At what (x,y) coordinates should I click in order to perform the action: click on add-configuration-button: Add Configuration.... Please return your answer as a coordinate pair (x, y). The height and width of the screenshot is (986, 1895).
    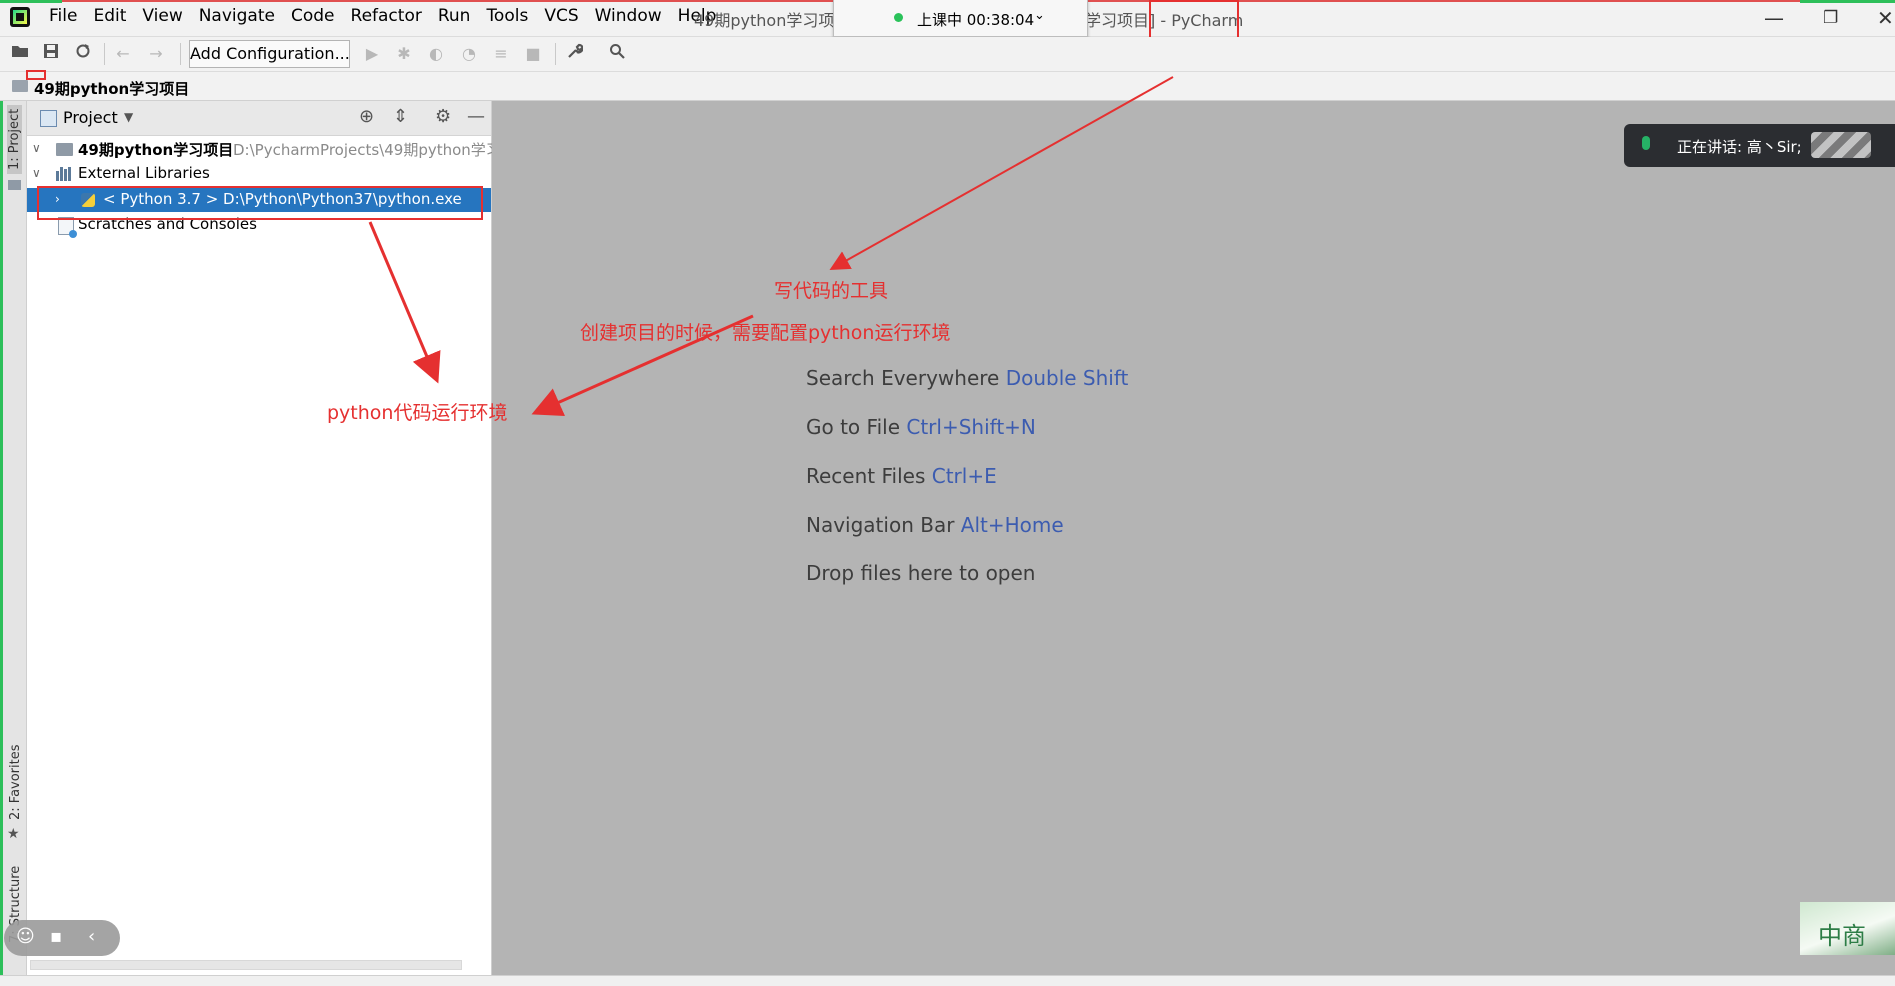
    Looking at the image, I should click on (269, 54).